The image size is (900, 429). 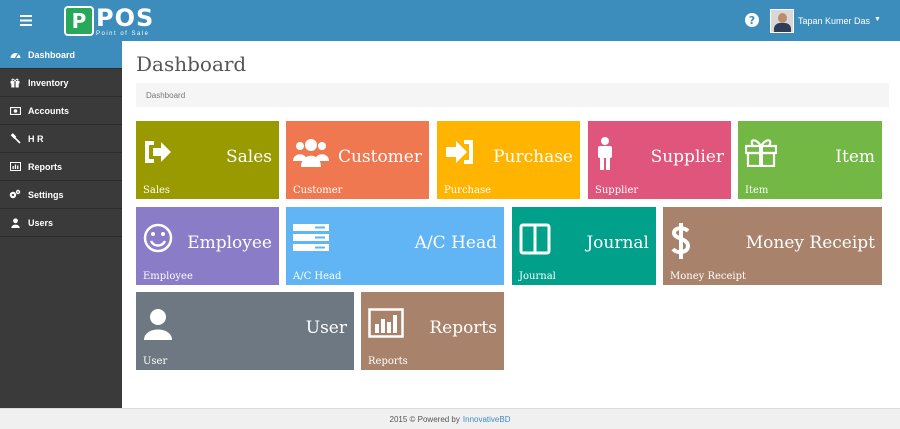 What do you see at coordinates (617, 190) in the screenshot?
I see `tile-subtitle: Supplier` at bounding box center [617, 190].